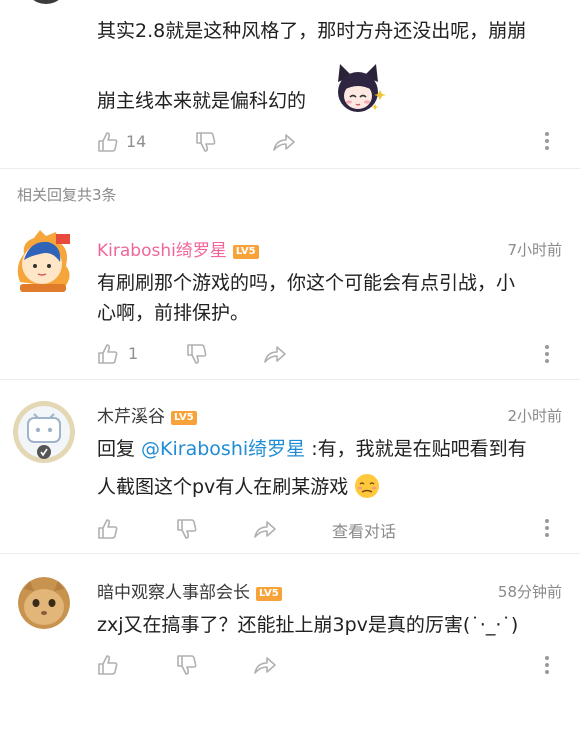 The width and height of the screenshot is (580, 751). I want to click on reply-author-row: 木芹溪谷 LV5, so click(147, 414).